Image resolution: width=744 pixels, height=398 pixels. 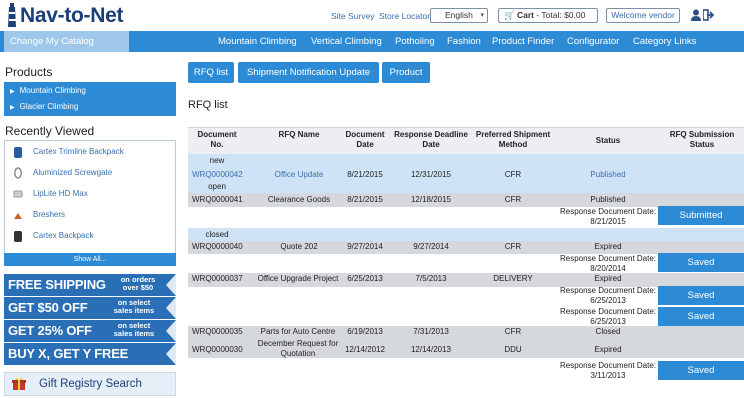 What do you see at coordinates (18, 216) in the screenshot?
I see `breshers-thumbnail` at bounding box center [18, 216].